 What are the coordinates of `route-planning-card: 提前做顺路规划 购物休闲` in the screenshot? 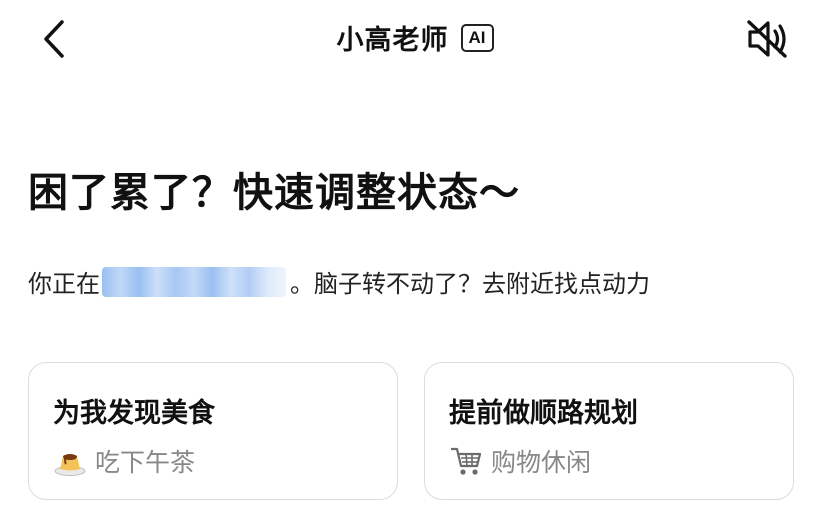 It's located at (609, 431).